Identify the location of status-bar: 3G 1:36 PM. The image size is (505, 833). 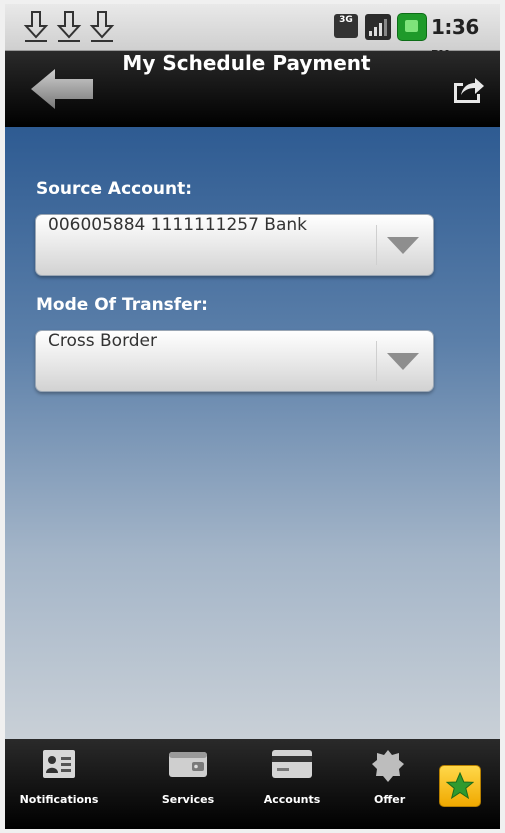
(252, 32).